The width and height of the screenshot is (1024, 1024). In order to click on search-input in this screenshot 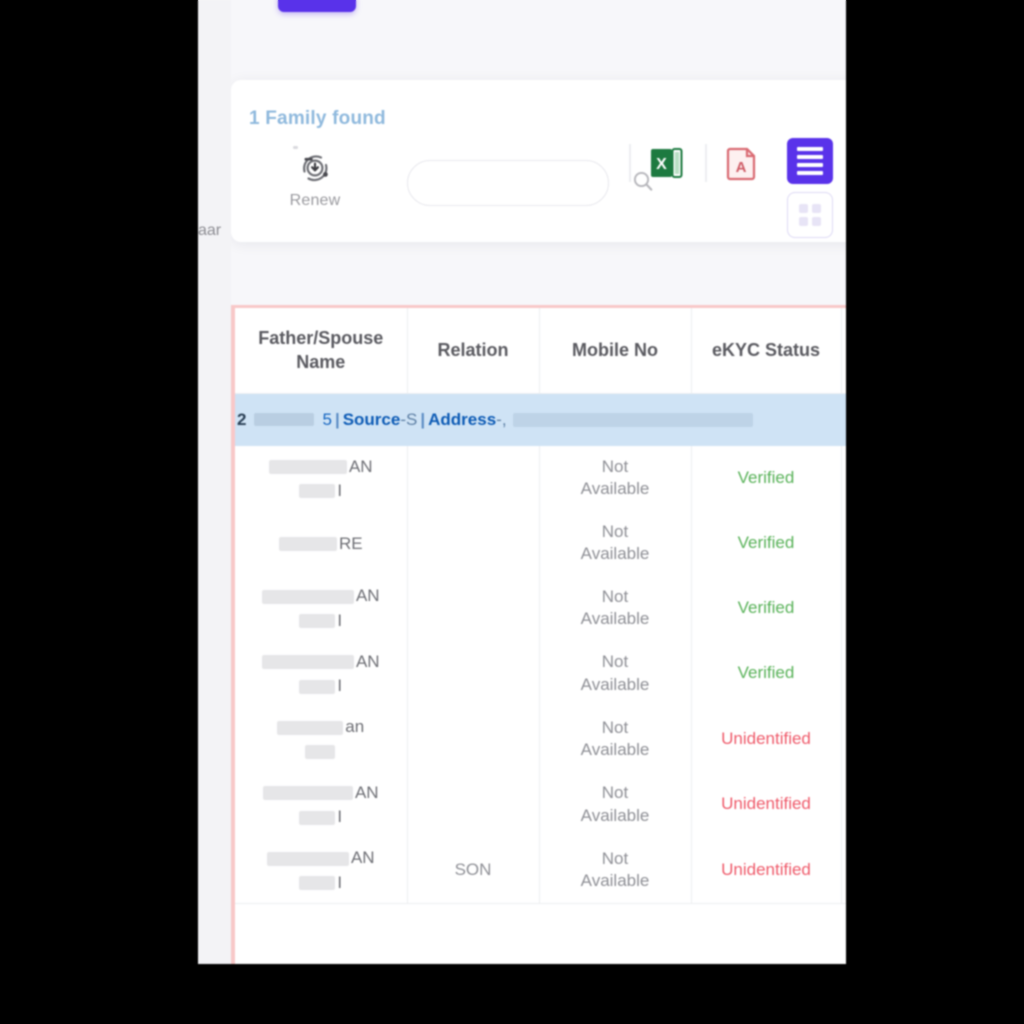, I will do `click(519, 183)`.